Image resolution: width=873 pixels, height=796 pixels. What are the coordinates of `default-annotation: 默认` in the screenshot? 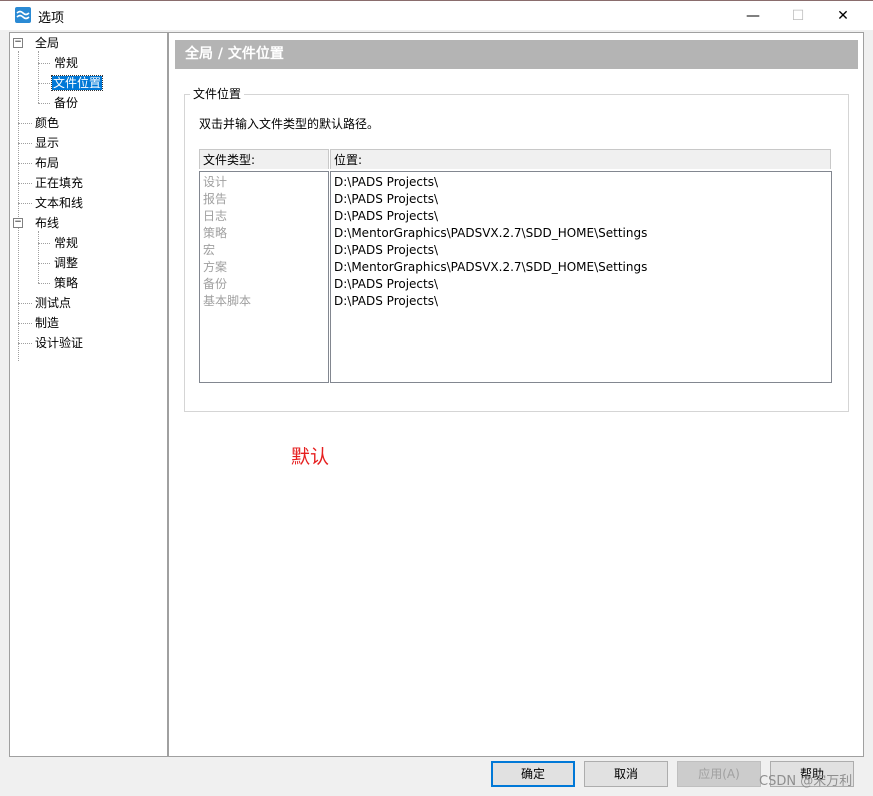 It's located at (310, 457).